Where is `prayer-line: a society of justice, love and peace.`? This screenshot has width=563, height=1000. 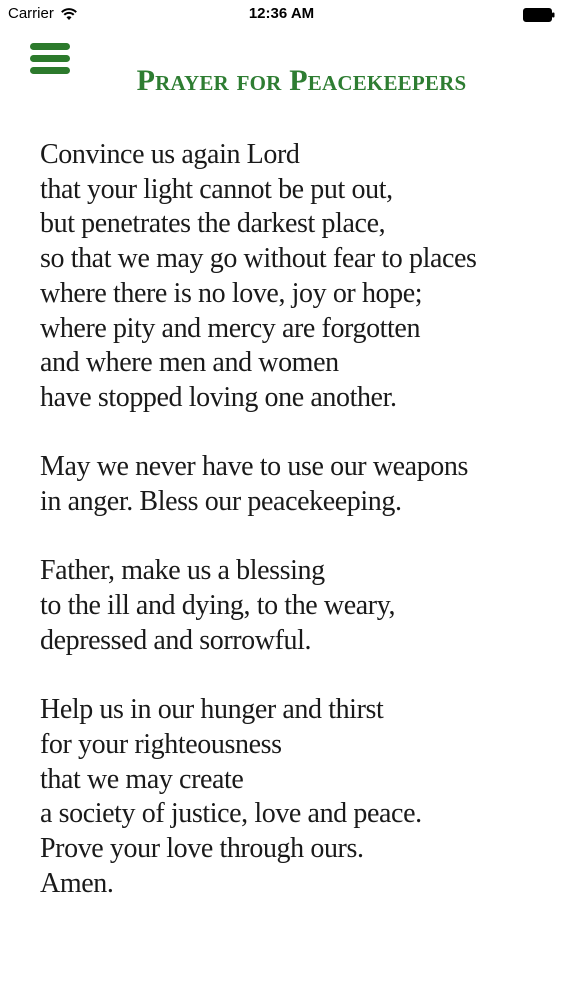
prayer-line: a society of justice, love and peace. is located at coordinates (231, 814).